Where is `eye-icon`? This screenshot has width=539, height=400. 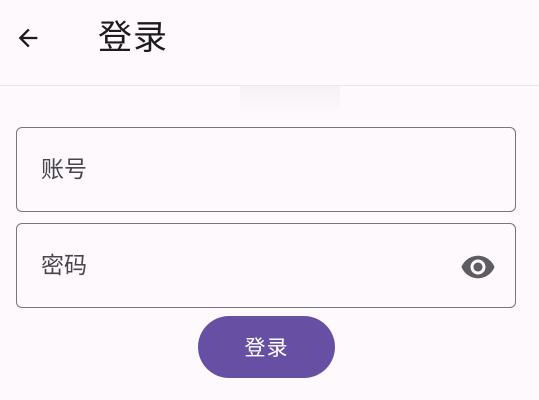
eye-icon is located at coordinates (478, 267).